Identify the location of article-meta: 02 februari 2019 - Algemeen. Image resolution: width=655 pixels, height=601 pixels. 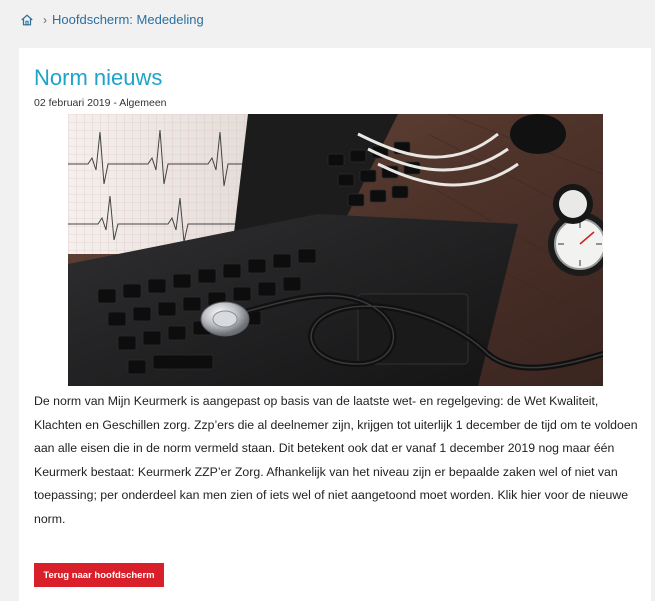
(100, 103).